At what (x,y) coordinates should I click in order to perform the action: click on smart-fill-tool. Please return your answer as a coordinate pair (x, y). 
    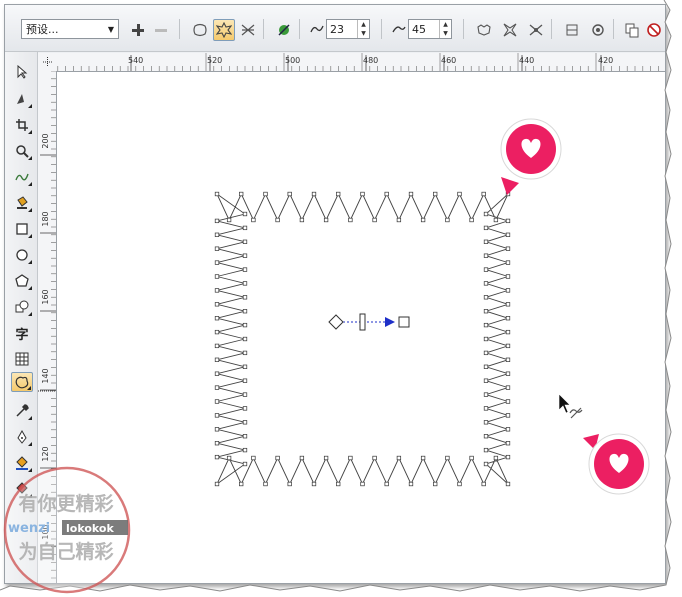
    Looking at the image, I should click on (22, 203).